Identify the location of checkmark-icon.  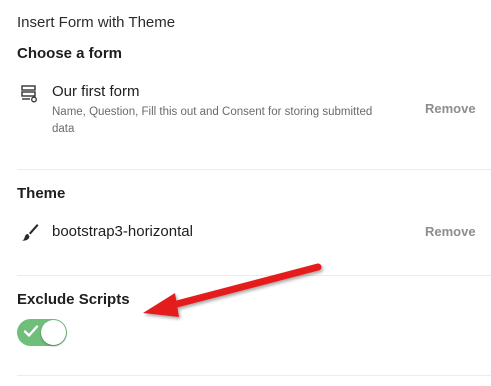
(31, 331).